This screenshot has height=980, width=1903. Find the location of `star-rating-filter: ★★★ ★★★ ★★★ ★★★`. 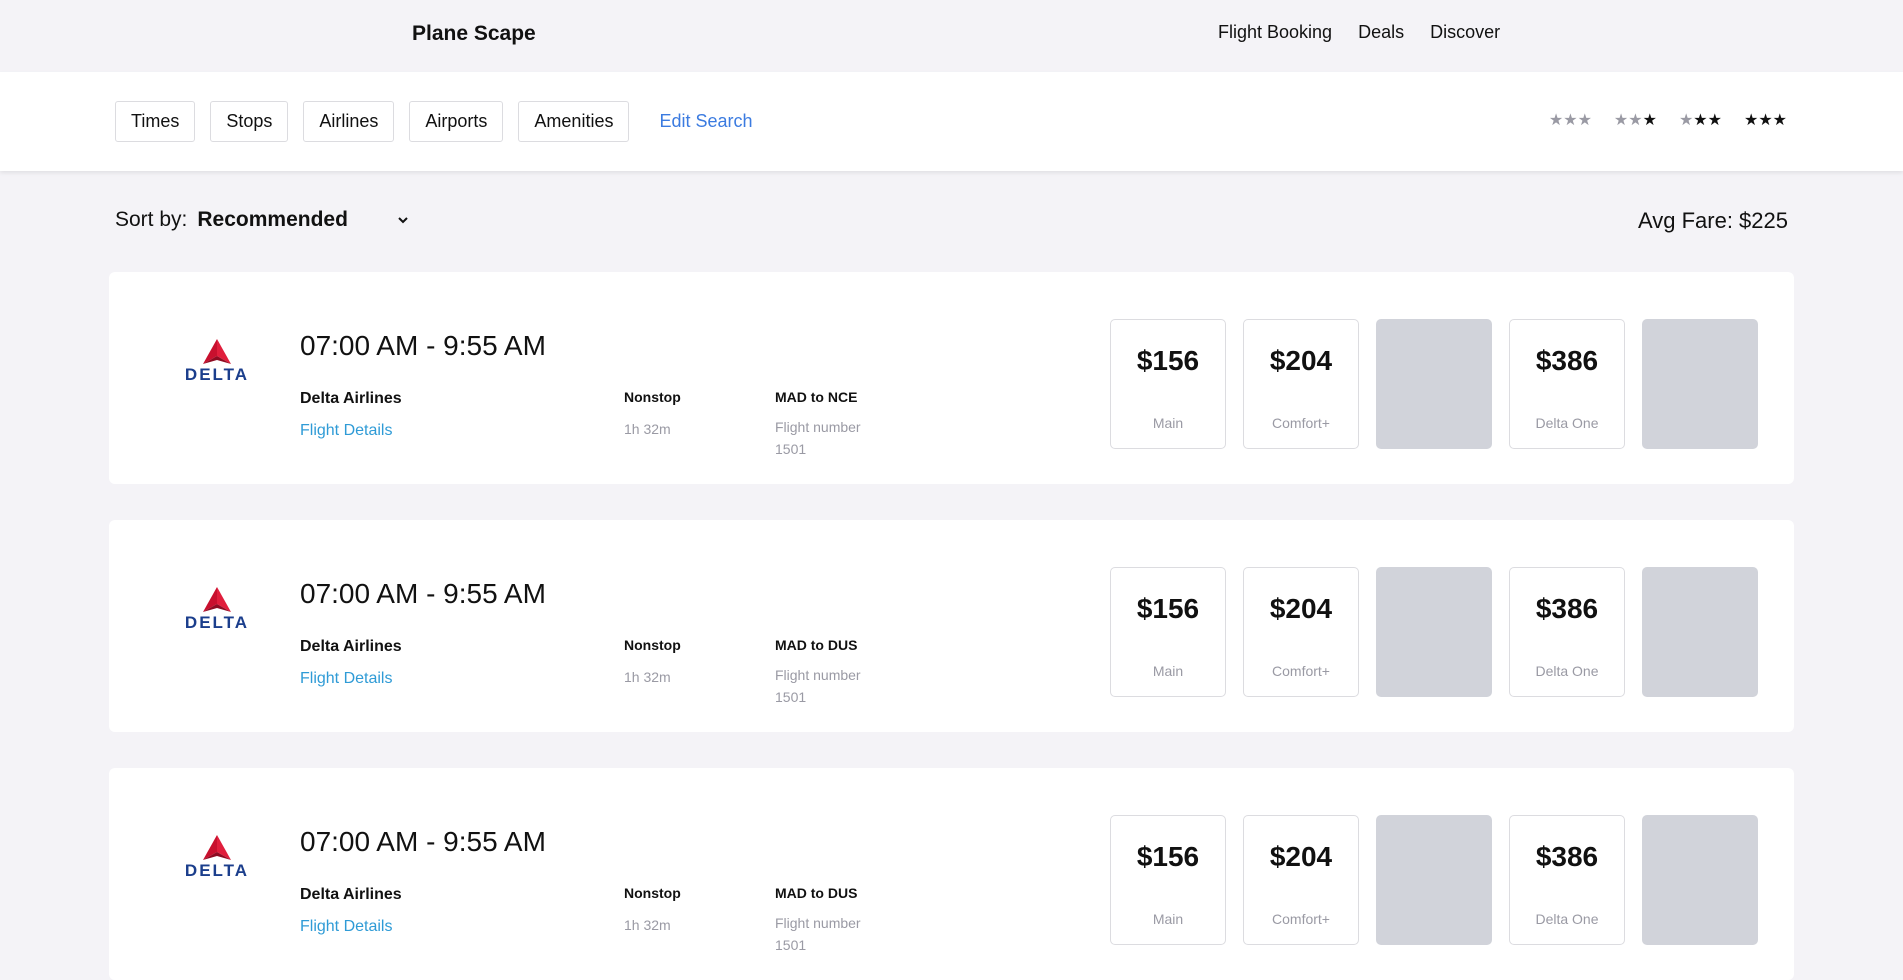

star-rating-filter: ★★★ ★★★ ★★★ ★★★ is located at coordinates (1668, 119).